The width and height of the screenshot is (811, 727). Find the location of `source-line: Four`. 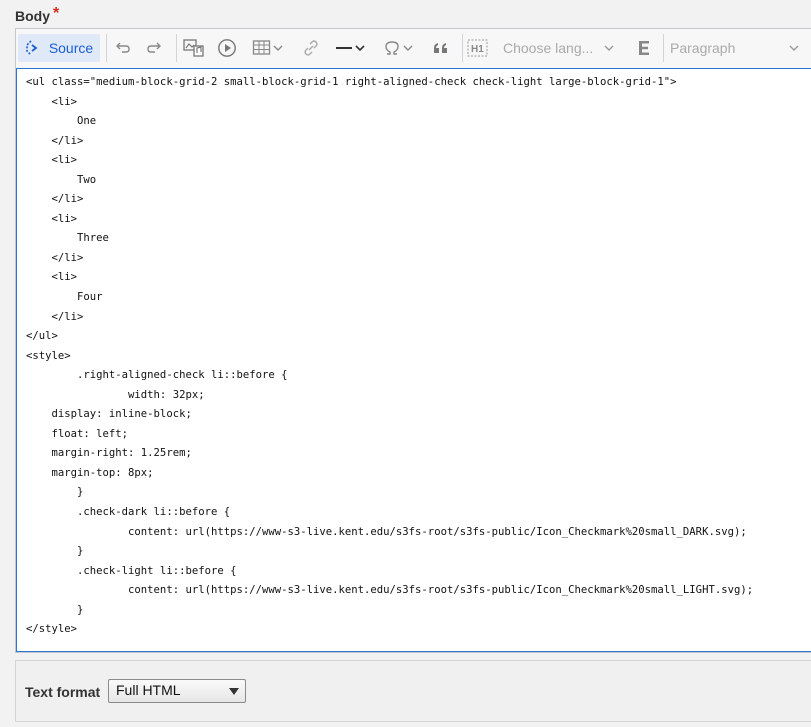

source-line: Four is located at coordinates (64, 297).